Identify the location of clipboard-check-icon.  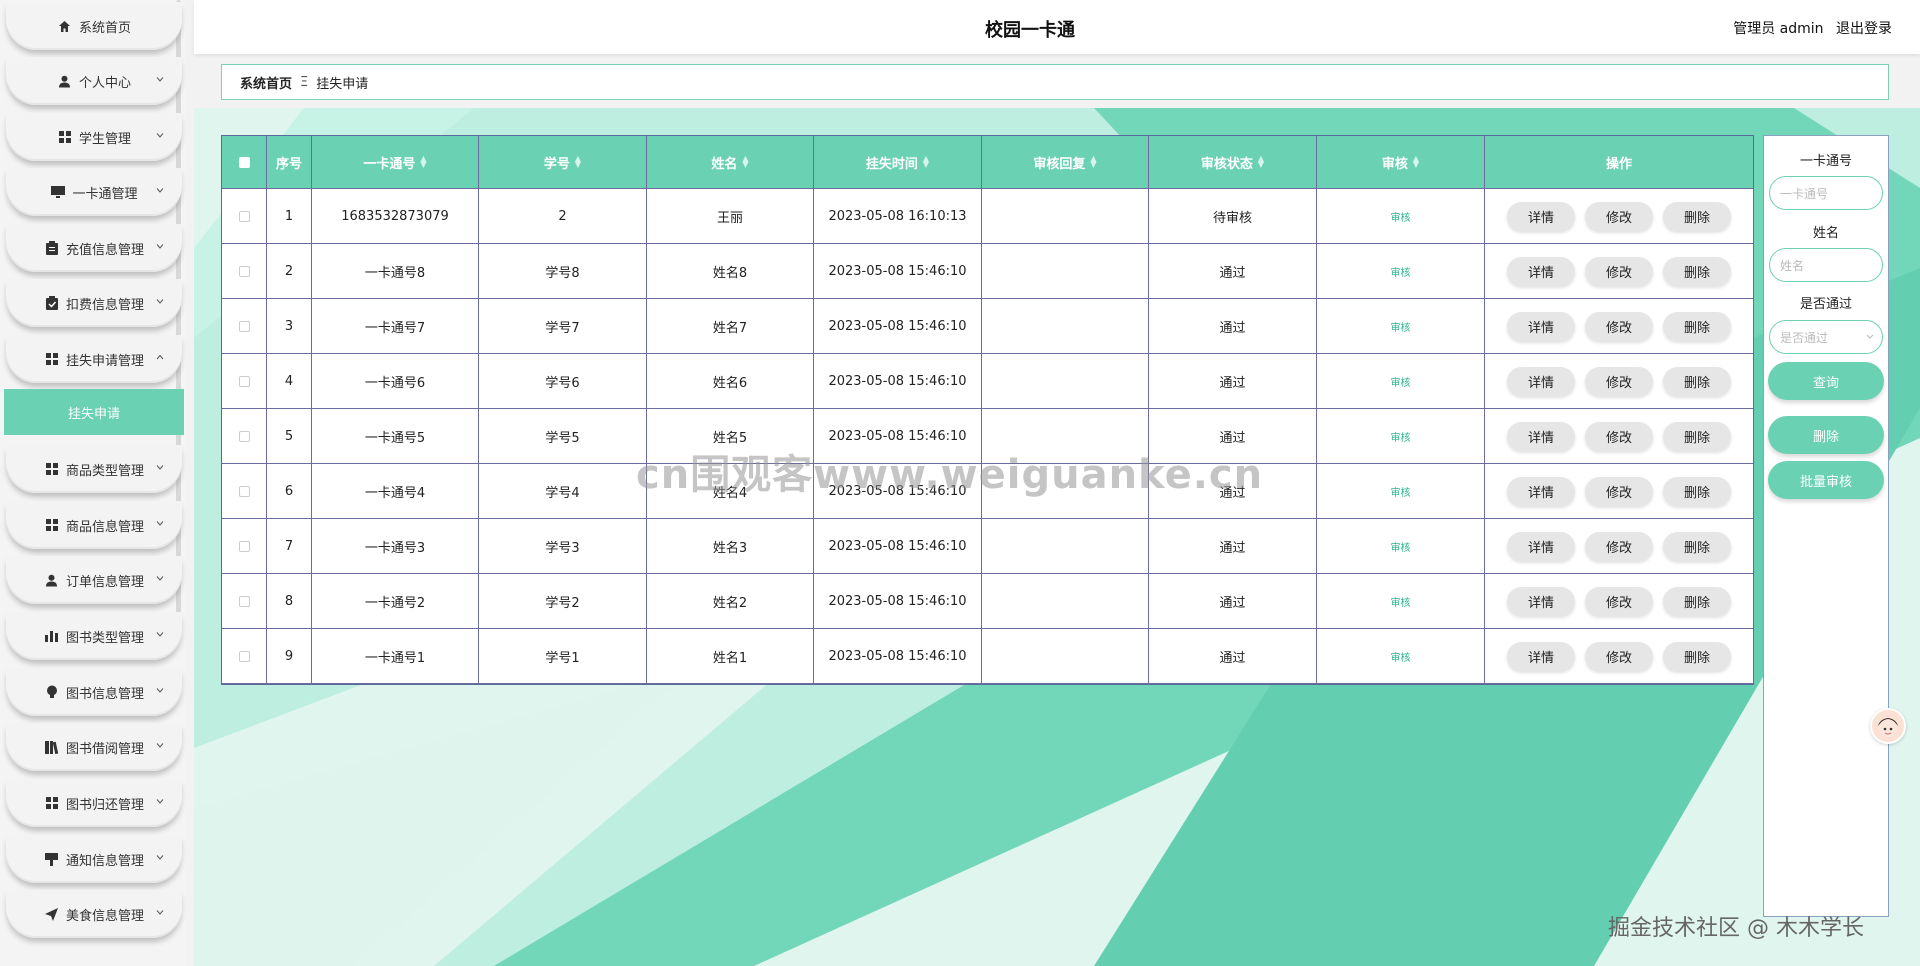
(52, 303).